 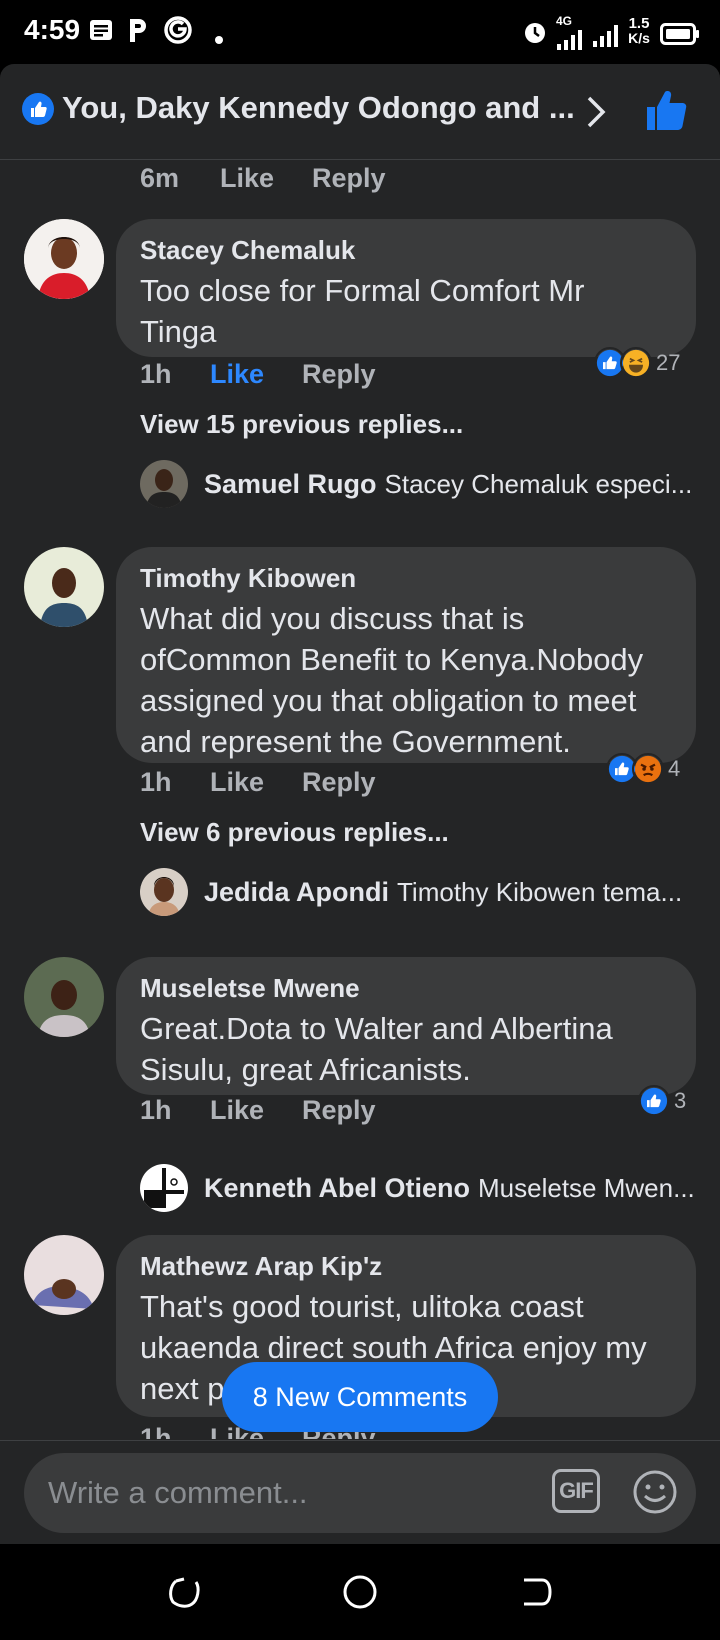 I want to click on g-app-icon, so click(x=178, y=30).